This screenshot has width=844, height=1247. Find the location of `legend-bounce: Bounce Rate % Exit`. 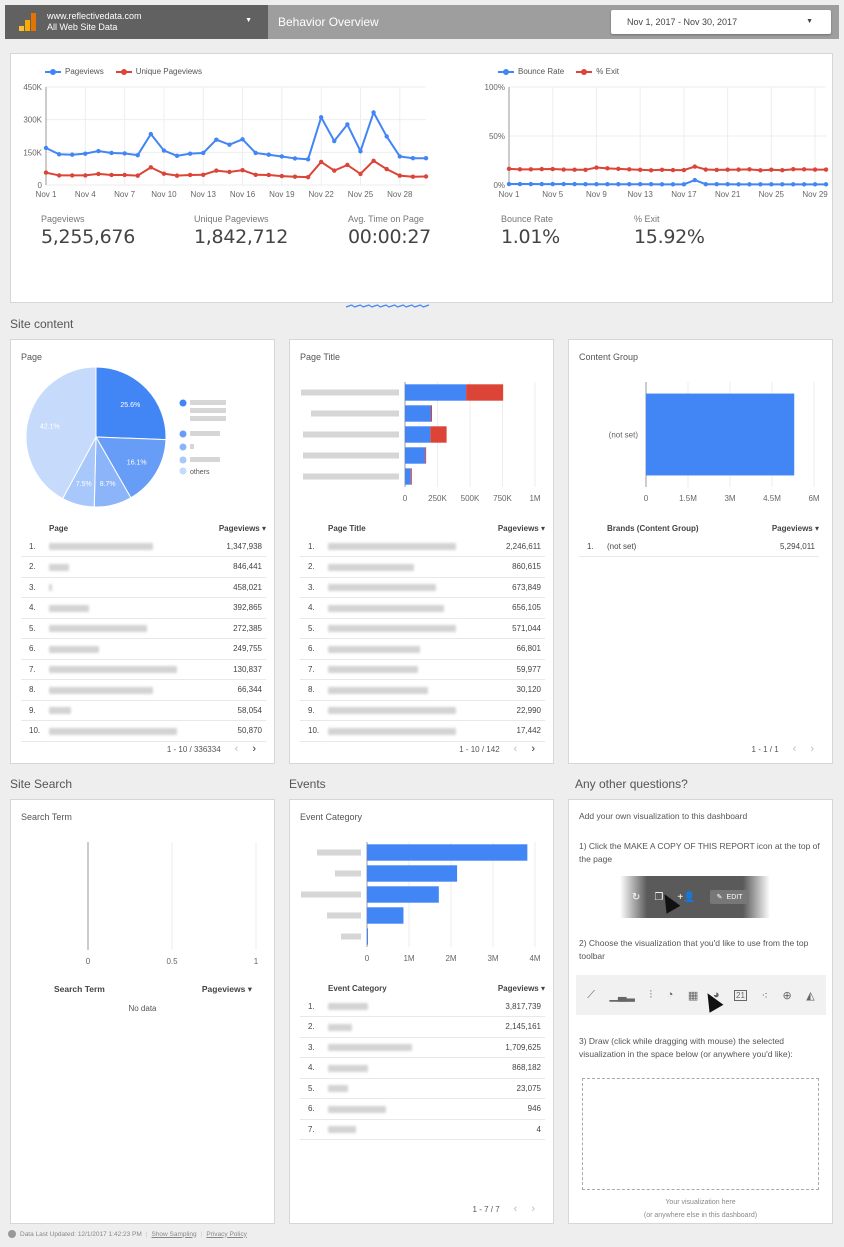

legend-bounce: Bounce Rate % Exit is located at coordinates (558, 71).